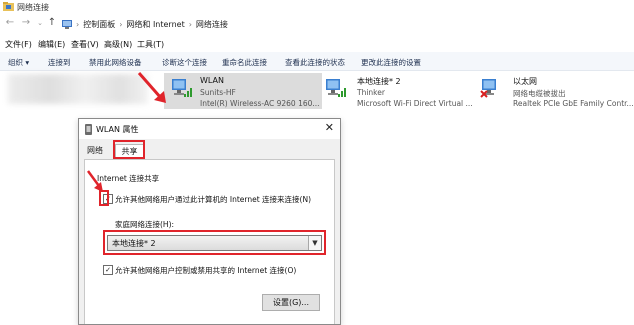  What do you see at coordinates (10, 23) in the screenshot?
I see `back-arrow-icon: ←` at bounding box center [10, 23].